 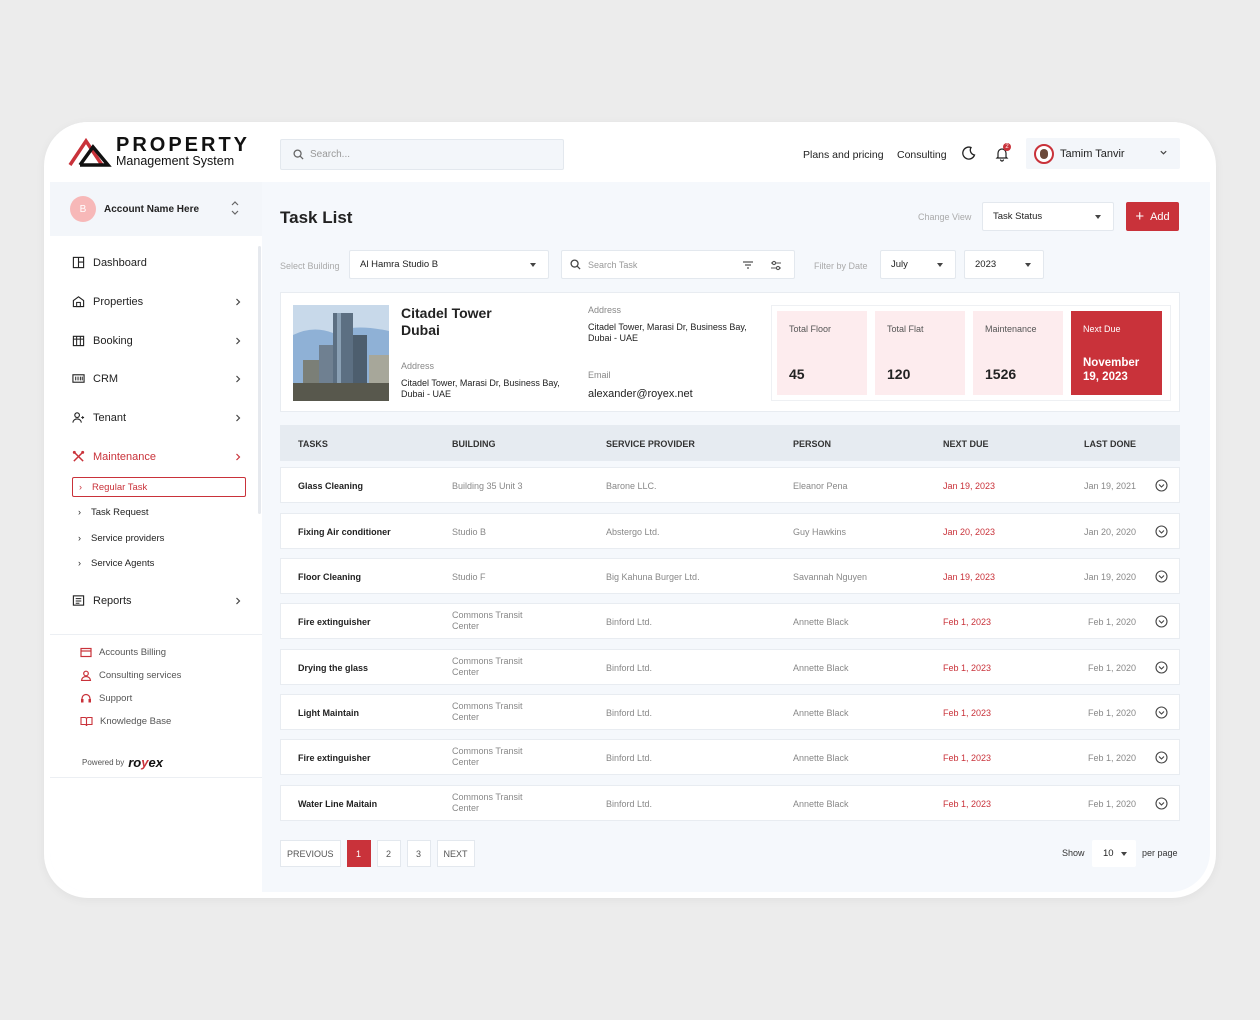 I want to click on accounts-billing-link: Accounts Billing, so click(x=123, y=652).